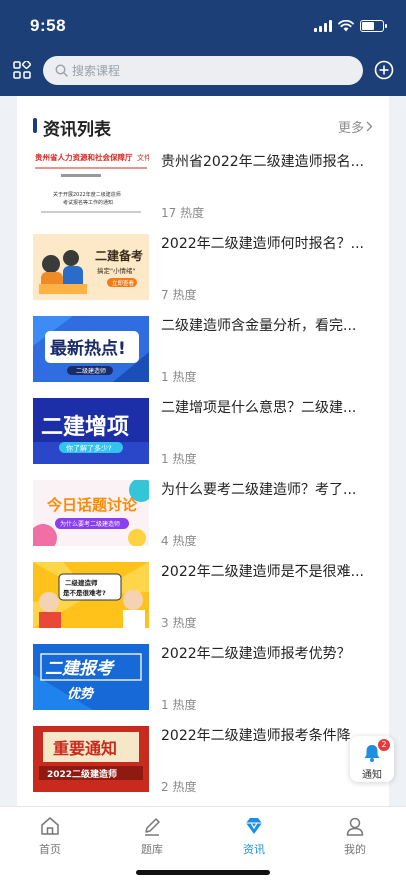  What do you see at coordinates (92, 505) in the screenshot?
I see `svg-text: 今日话题讨论` at bounding box center [92, 505].